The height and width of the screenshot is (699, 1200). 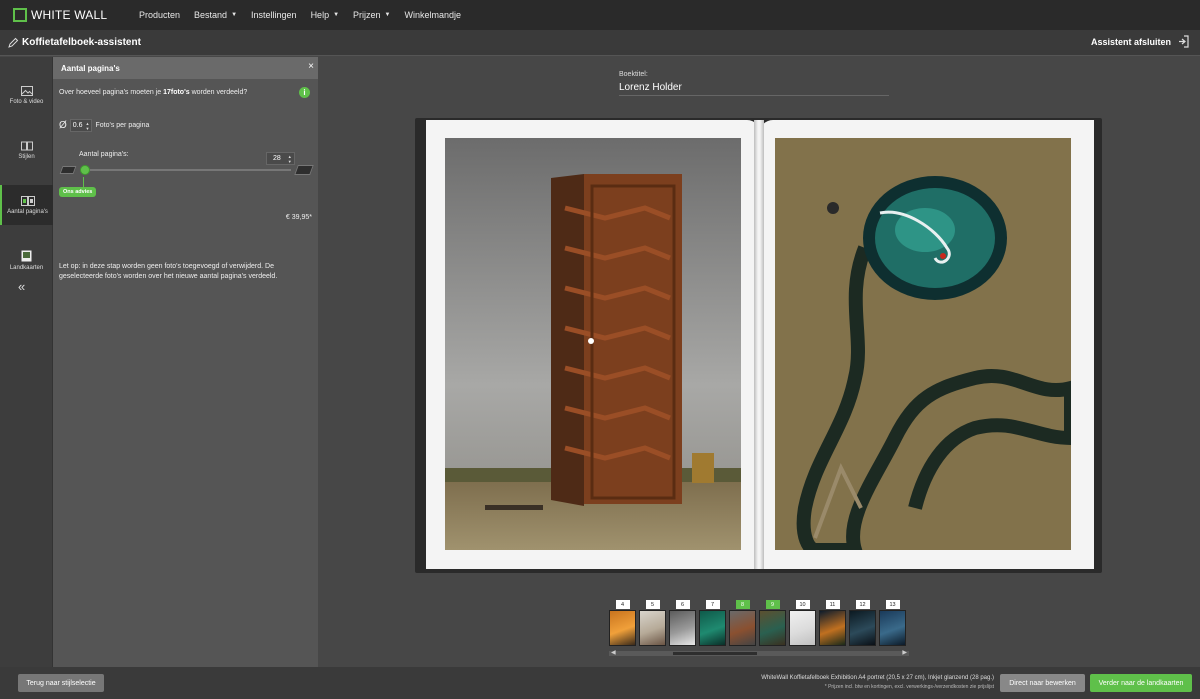 I want to click on page-thumbnail: 8, so click(x=742, y=623).